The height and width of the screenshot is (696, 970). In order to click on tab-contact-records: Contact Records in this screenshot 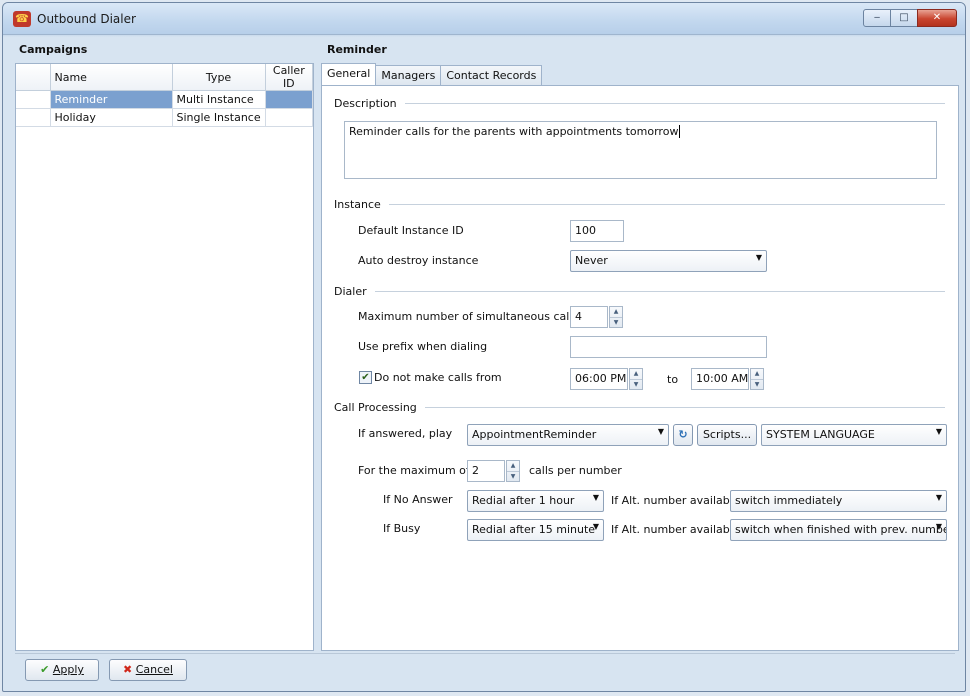, I will do `click(491, 75)`.